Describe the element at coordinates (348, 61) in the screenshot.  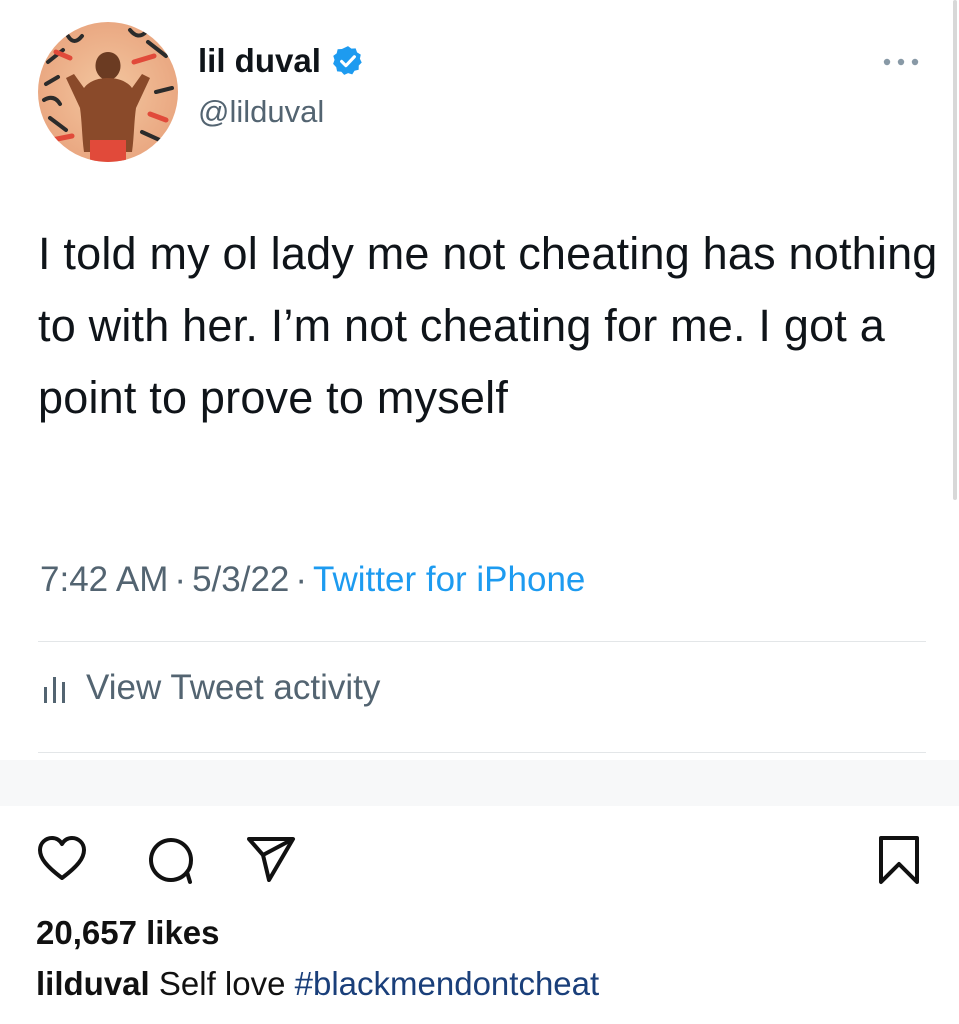
I see `verified-badge-icon` at that location.